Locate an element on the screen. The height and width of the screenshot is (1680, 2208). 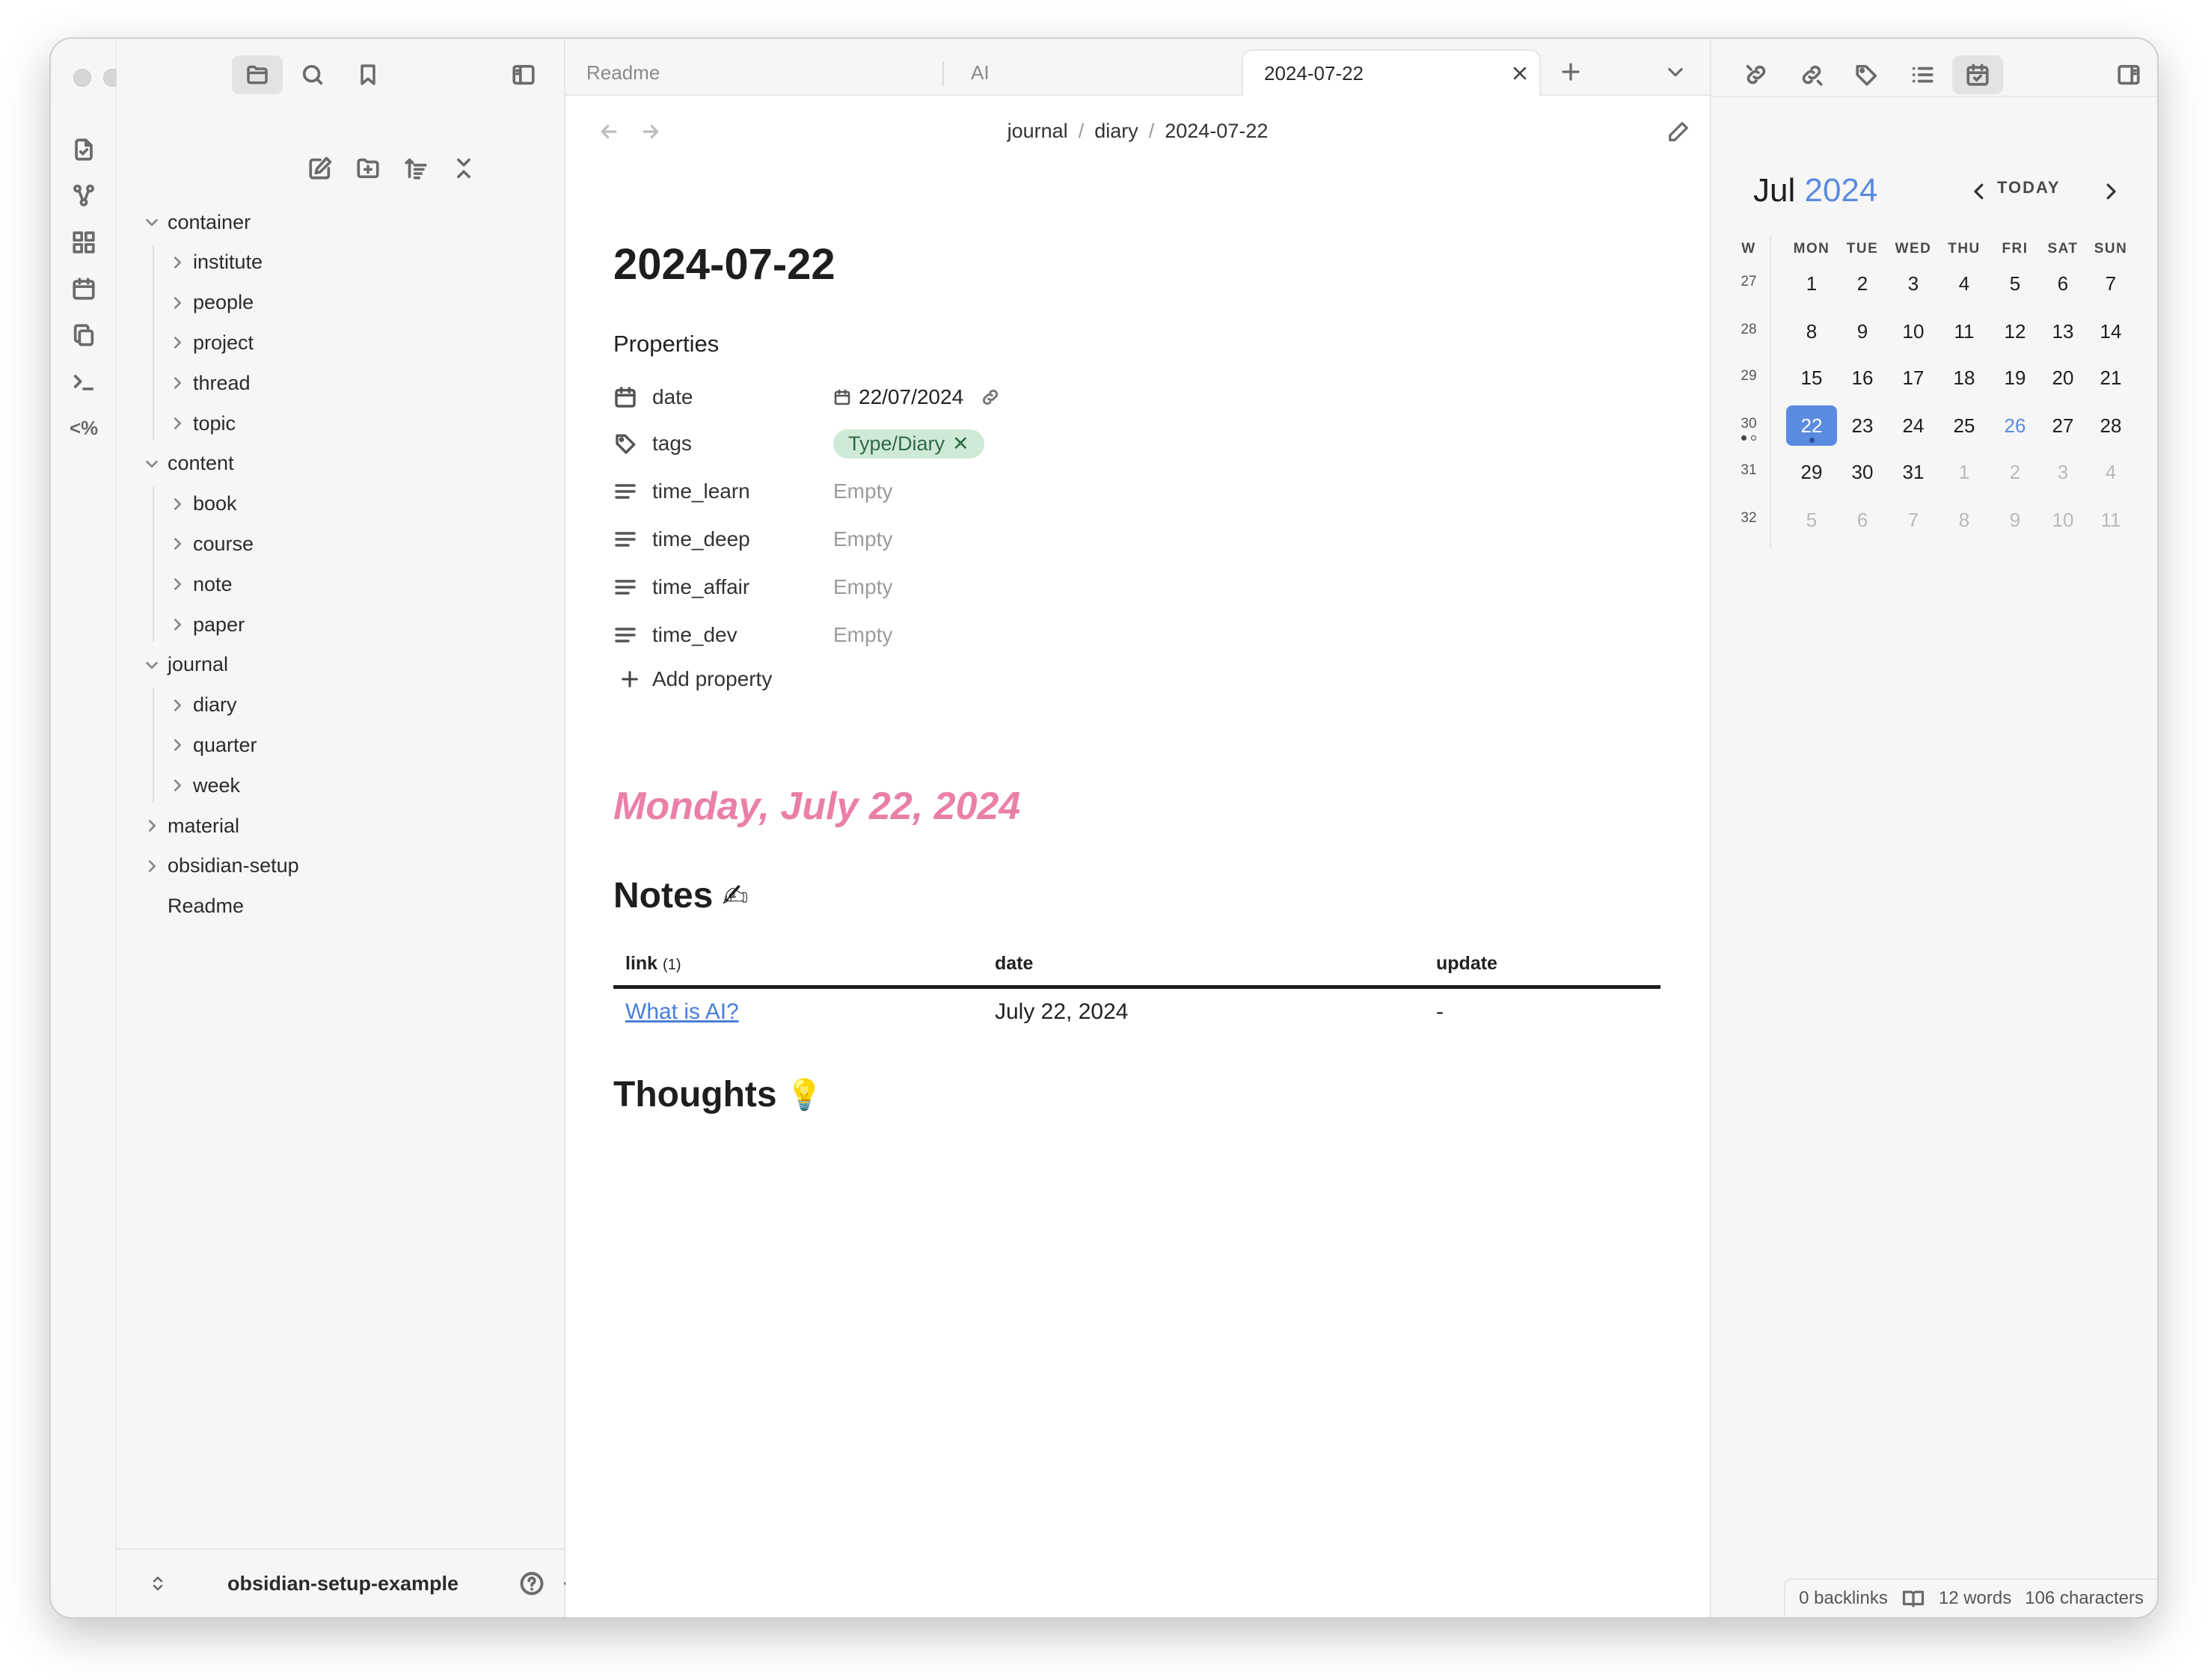
calendar-day: 24 is located at coordinates (1913, 425).